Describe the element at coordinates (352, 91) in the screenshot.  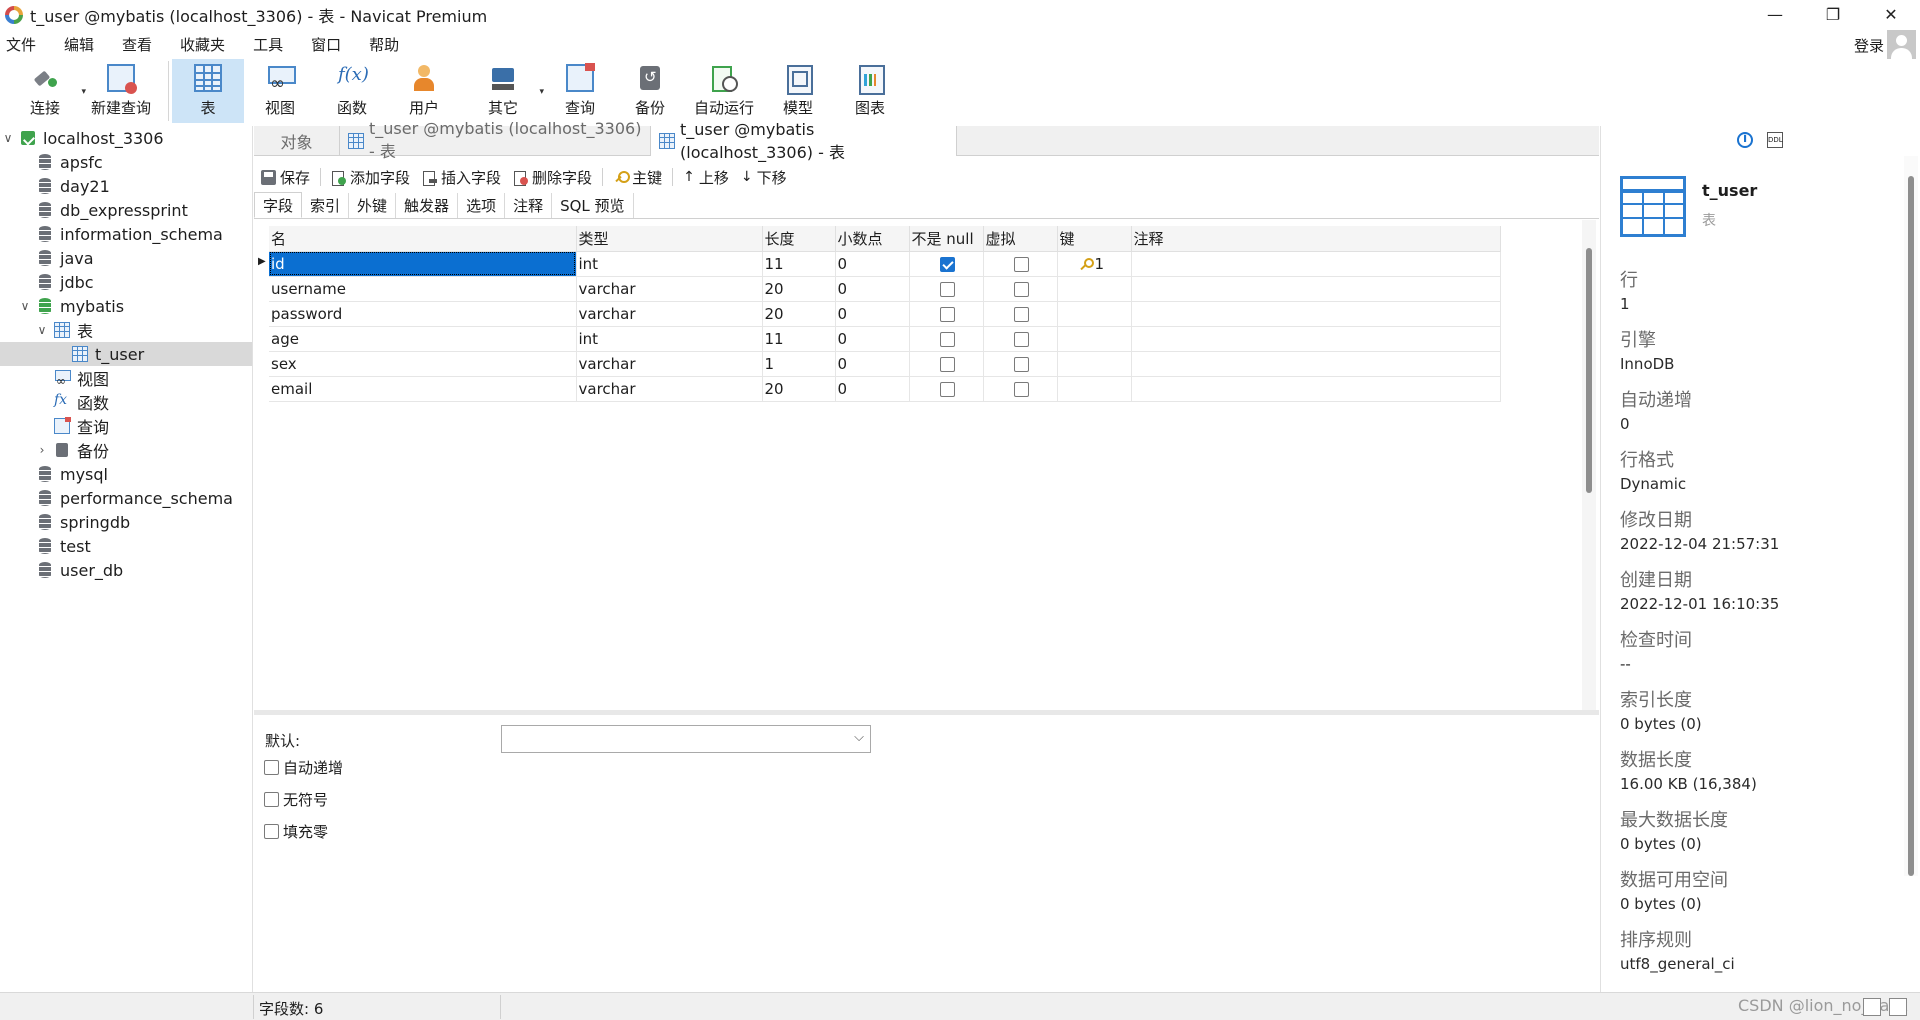
I see `function-button: 函数` at that location.